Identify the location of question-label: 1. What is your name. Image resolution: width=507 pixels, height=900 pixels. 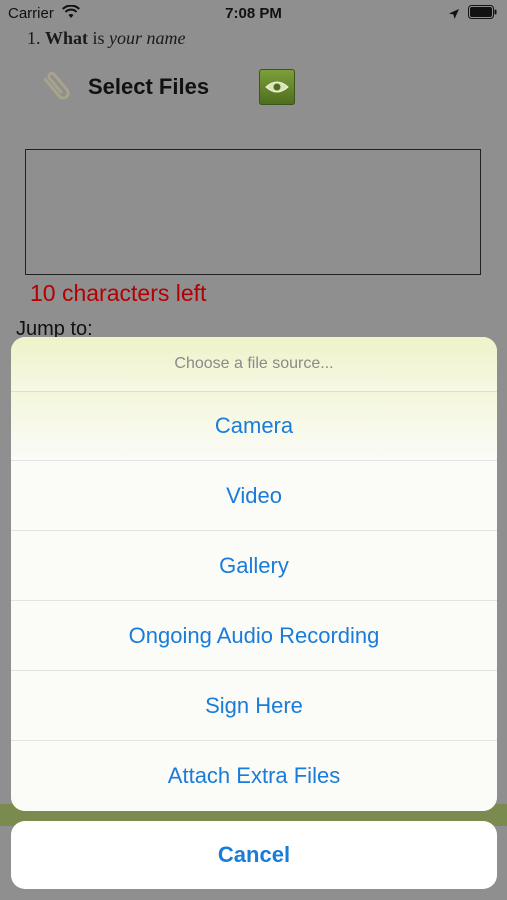
(106, 38).